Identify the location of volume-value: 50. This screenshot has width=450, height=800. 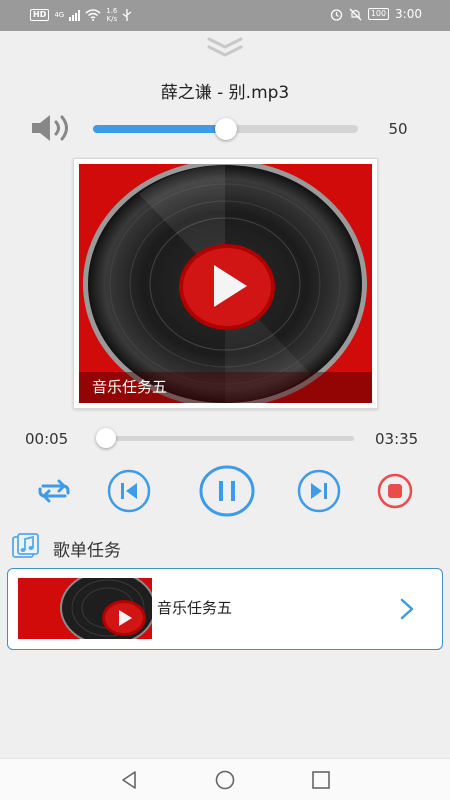
(398, 129).